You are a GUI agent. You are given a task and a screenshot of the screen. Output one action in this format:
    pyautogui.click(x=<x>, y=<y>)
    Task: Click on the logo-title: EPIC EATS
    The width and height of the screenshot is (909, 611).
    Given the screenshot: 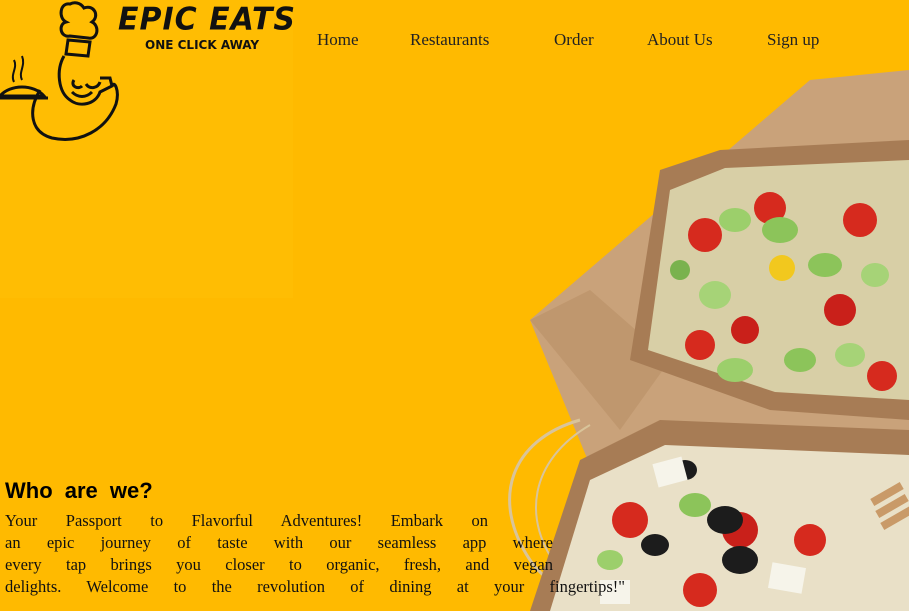 What is the action you would take?
    pyautogui.click(x=207, y=19)
    